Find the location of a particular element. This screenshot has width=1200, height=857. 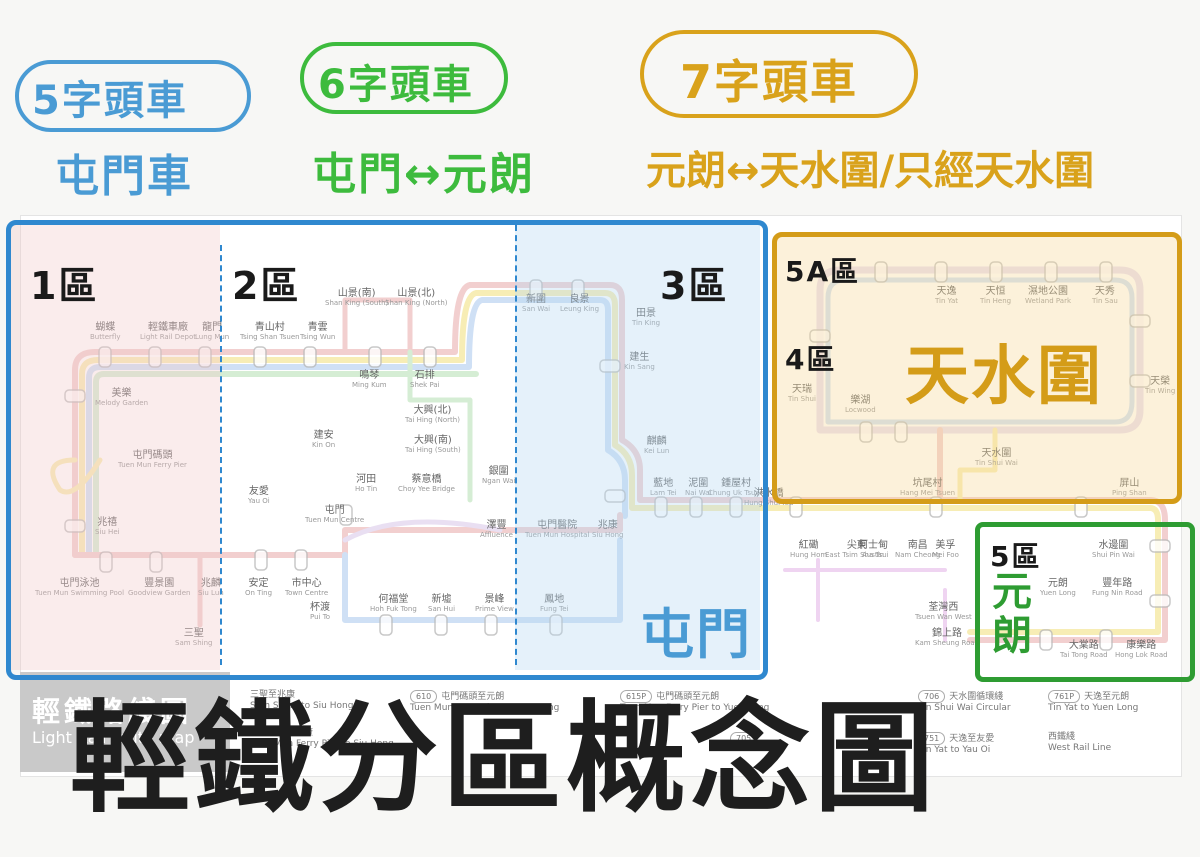

zone-name-tin-shui-wai: 天水圍 is located at coordinates (1004, 377).